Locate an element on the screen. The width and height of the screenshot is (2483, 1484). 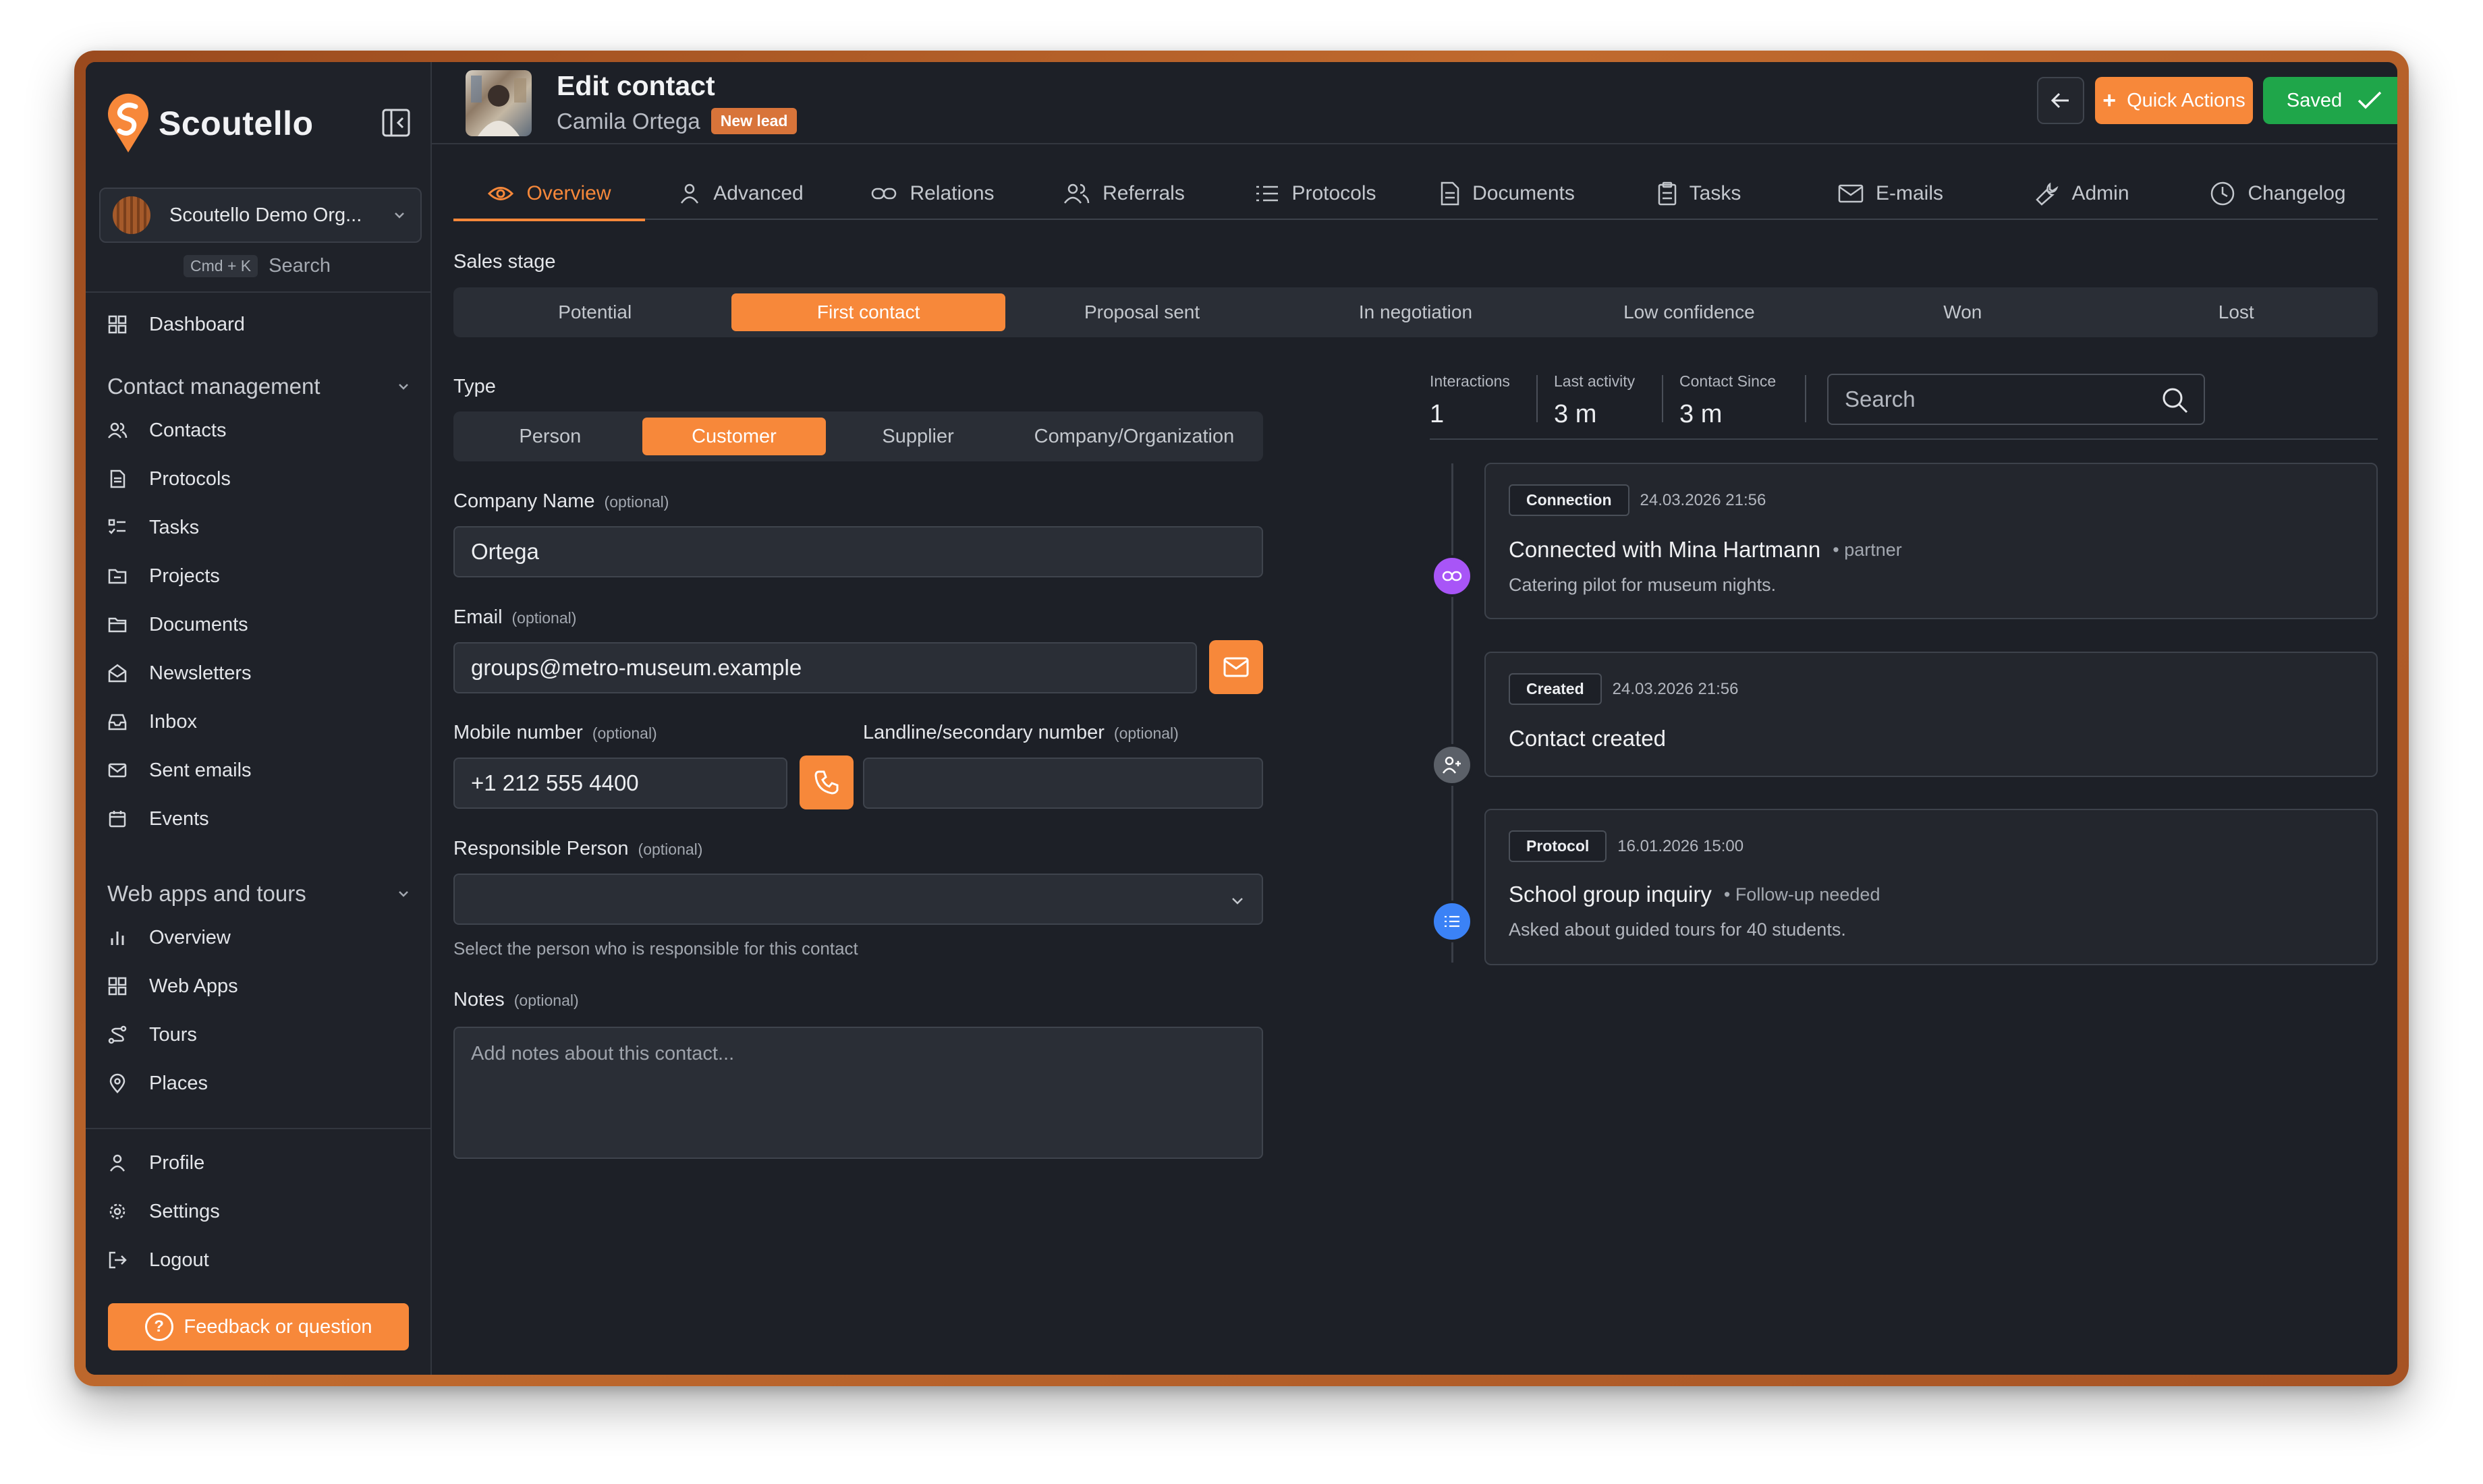
sidebar-item-logout: Logout is located at coordinates (157, 1260).